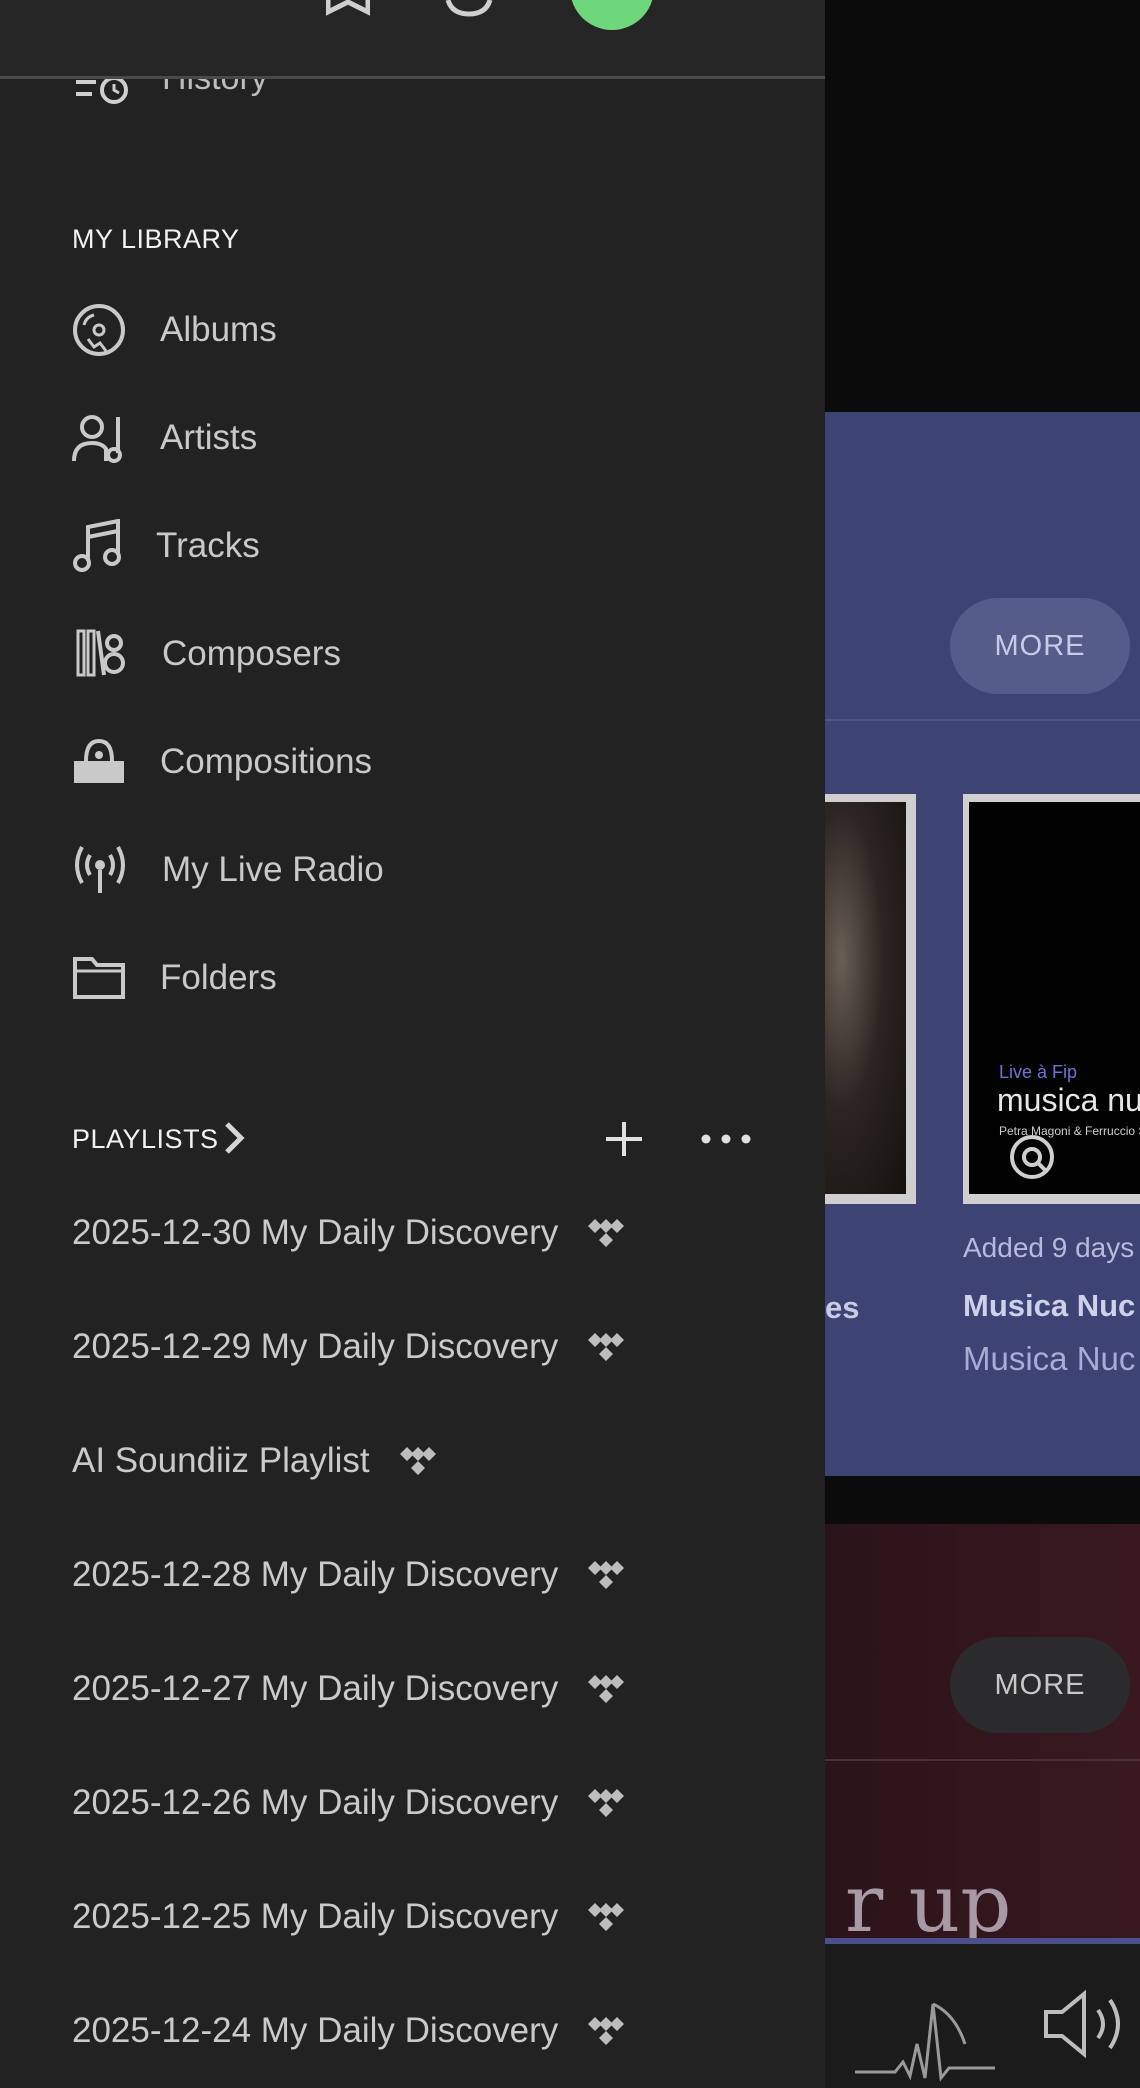 The width and height of the screenshot is (1140, 2088). Describe the element at coordinates (925, 2042) in the screenshot. I see `waveform-logo-icon` at that location.